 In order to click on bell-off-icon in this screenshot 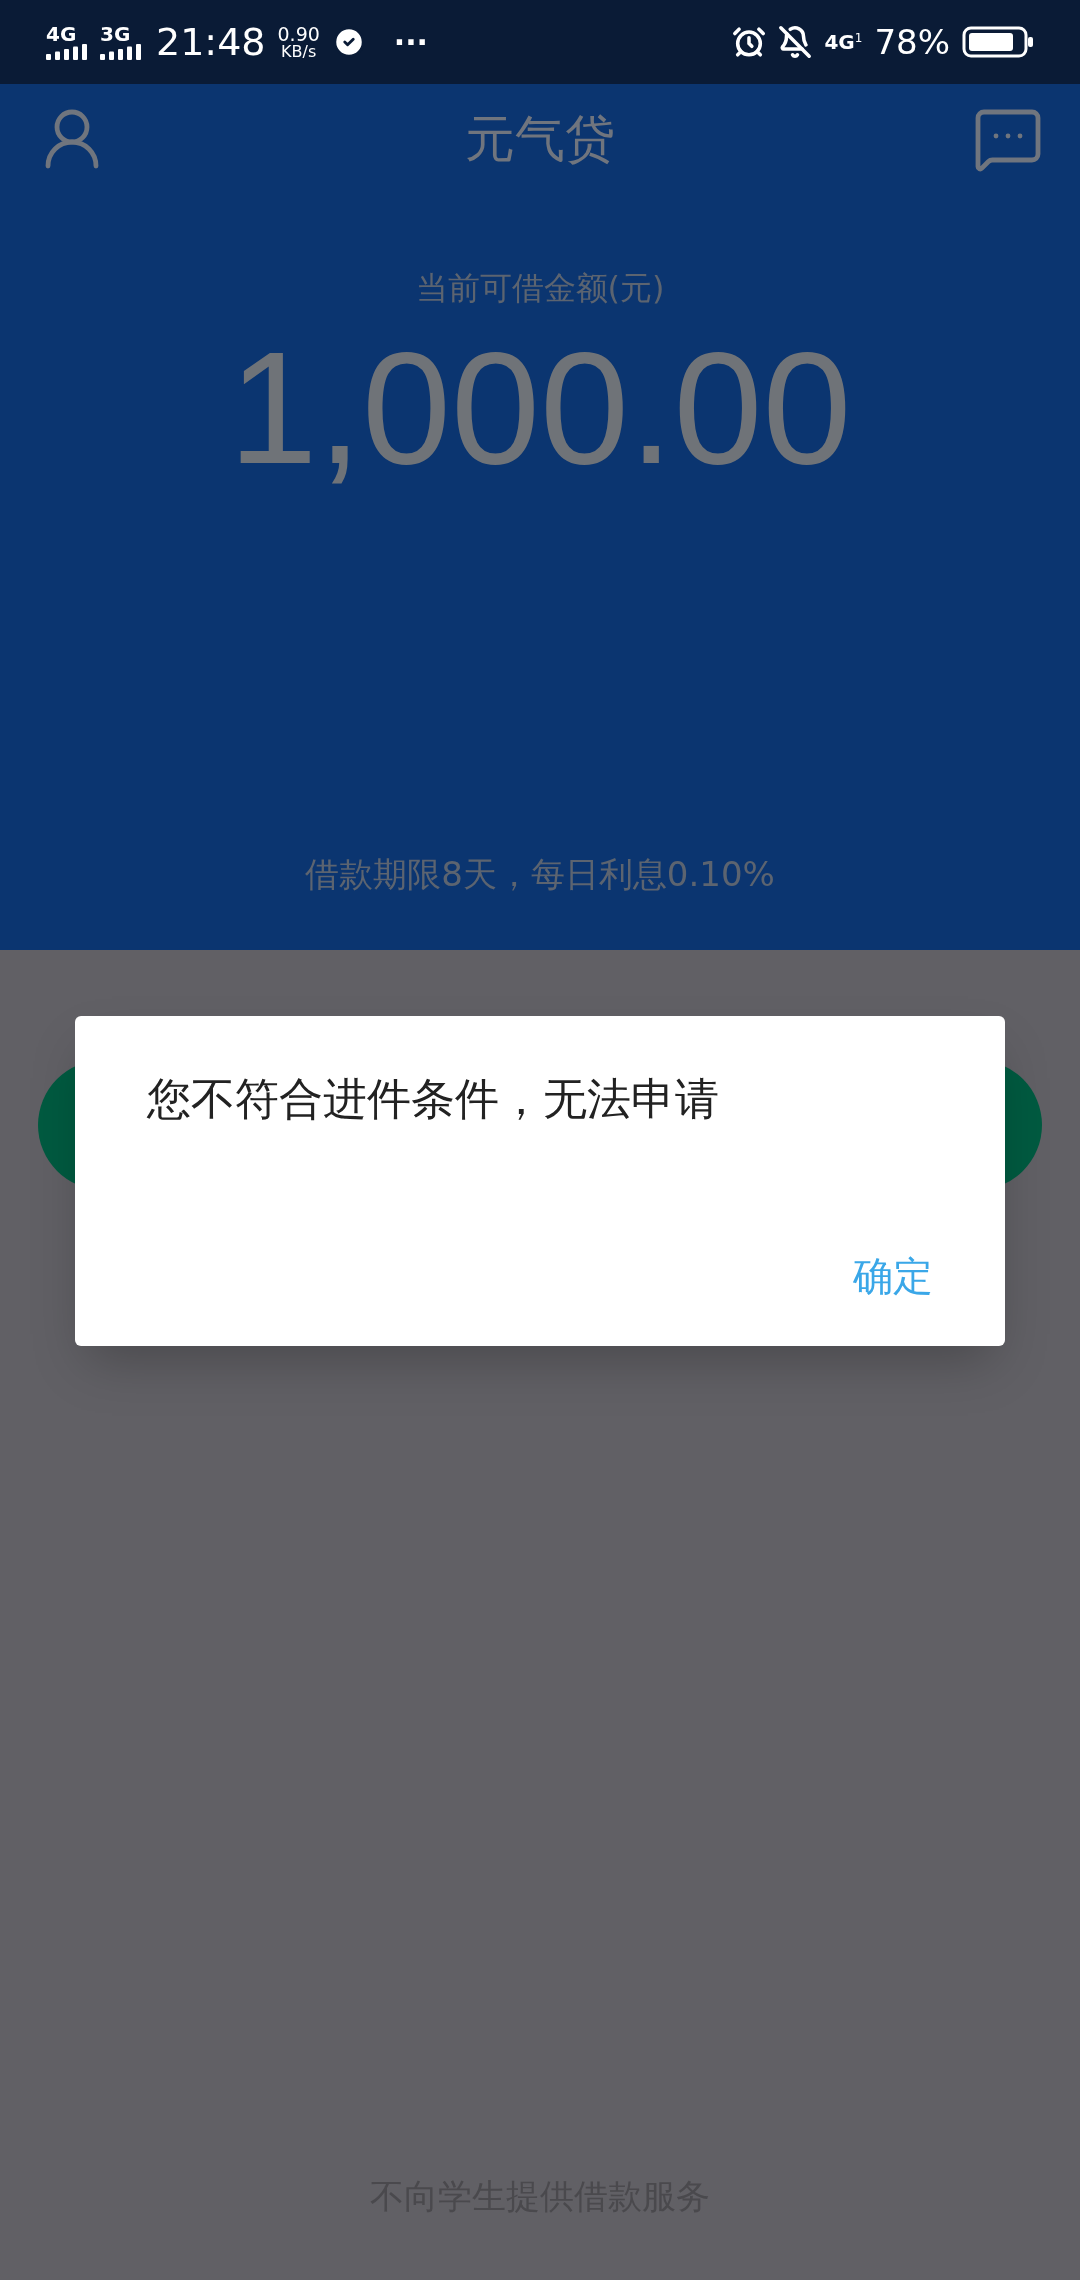, I will do `click(795, 42)`.